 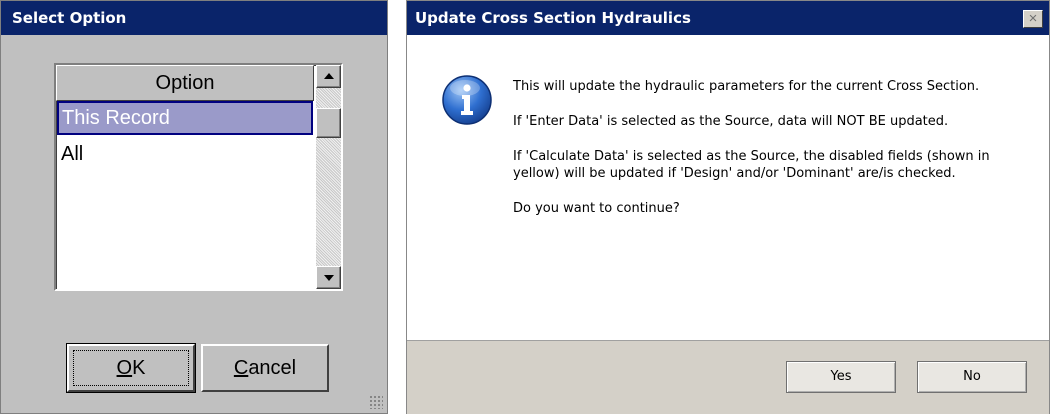 I want to click on close-icon: ×, so click(x=1033, y=18).